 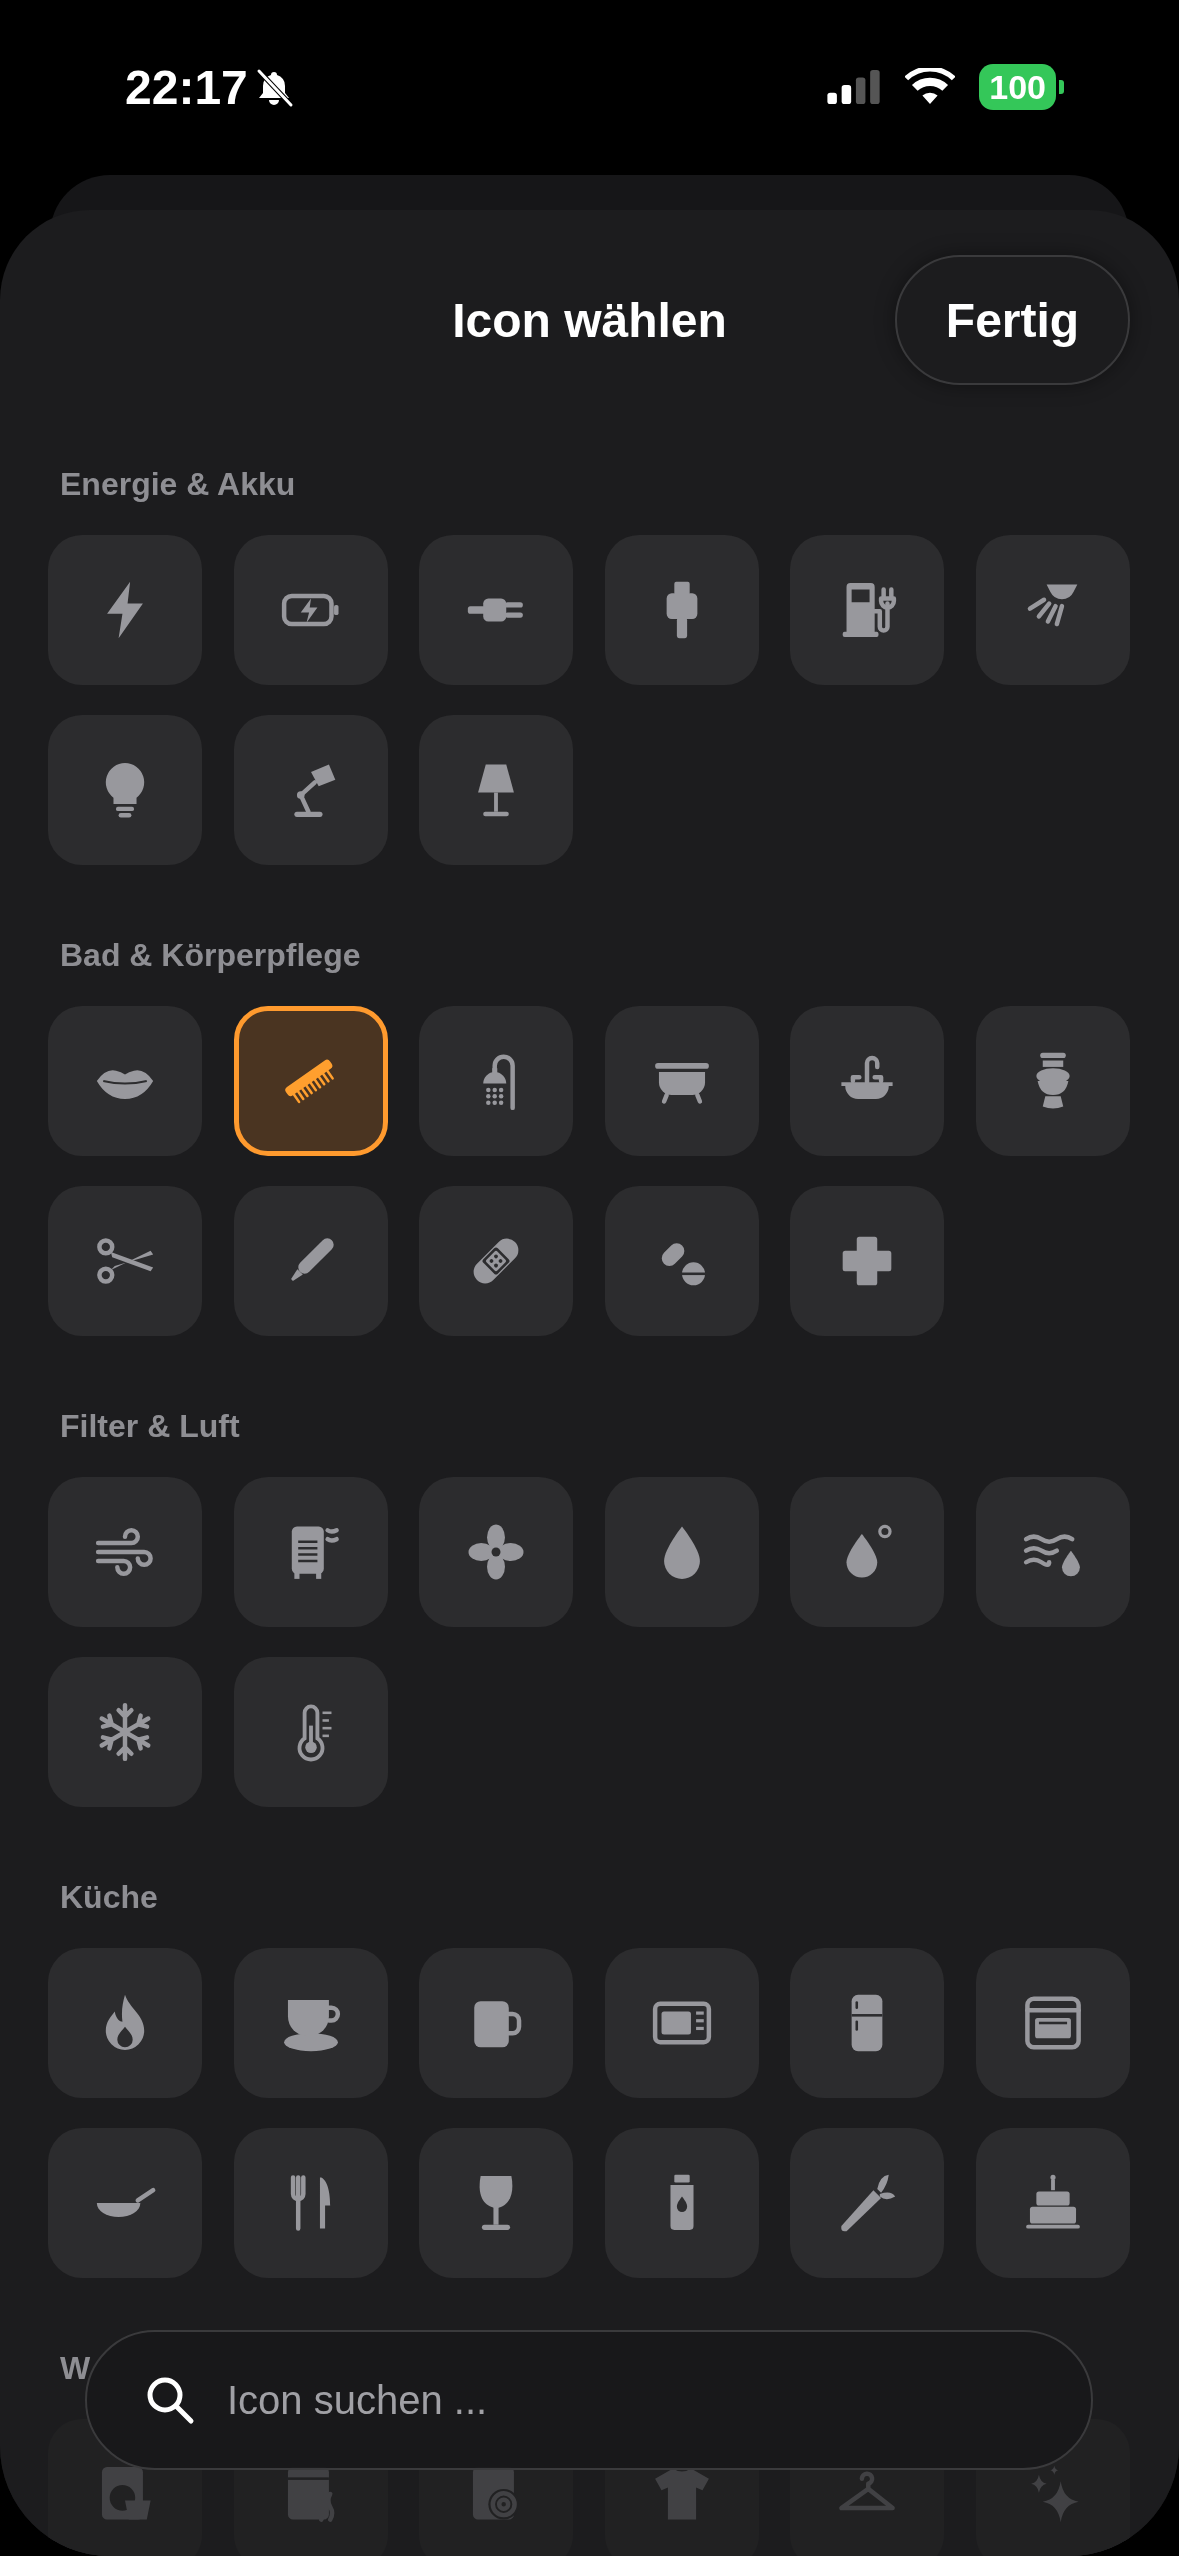 What do you see at coordinates (930, 87) in the screenshot?
I see `wifi-icon` at bounding box center [930, 87].